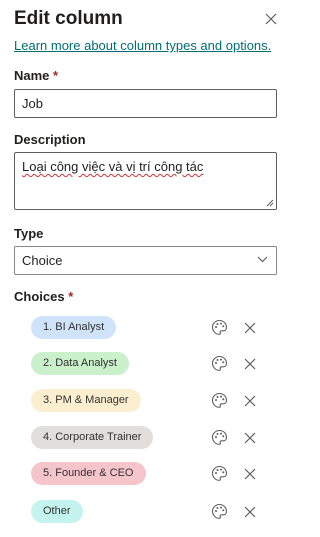 This screenshot has width=320, height=537. Describe the element at coordinates (113, 166) in the screenshot. I see `description-text: Loại công việc và vị trí công tác` at that location.